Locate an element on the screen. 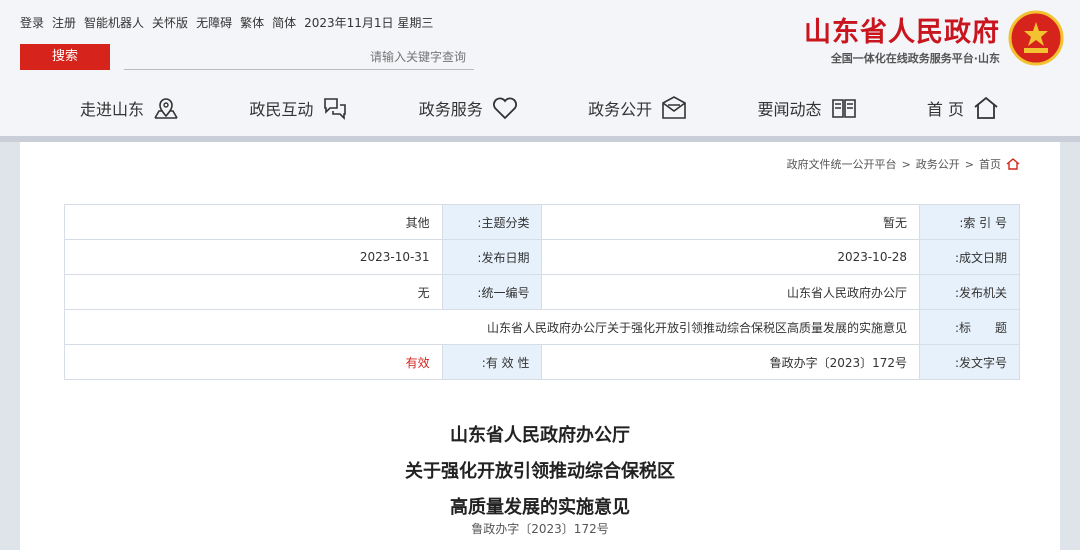 This screenshot has width=1080, height=550. date-value: 2023-10-28 is located at coordinates (731, 257).